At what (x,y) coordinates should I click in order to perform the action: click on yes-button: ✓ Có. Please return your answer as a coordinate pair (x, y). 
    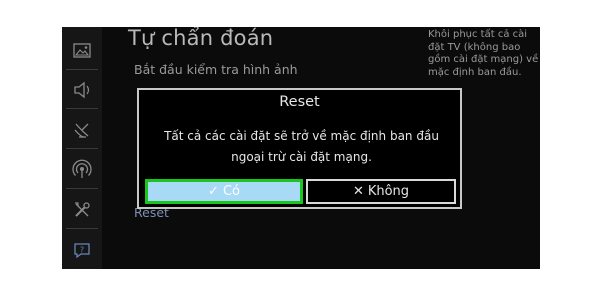
    Looking at the image, I should click on (224, 191).